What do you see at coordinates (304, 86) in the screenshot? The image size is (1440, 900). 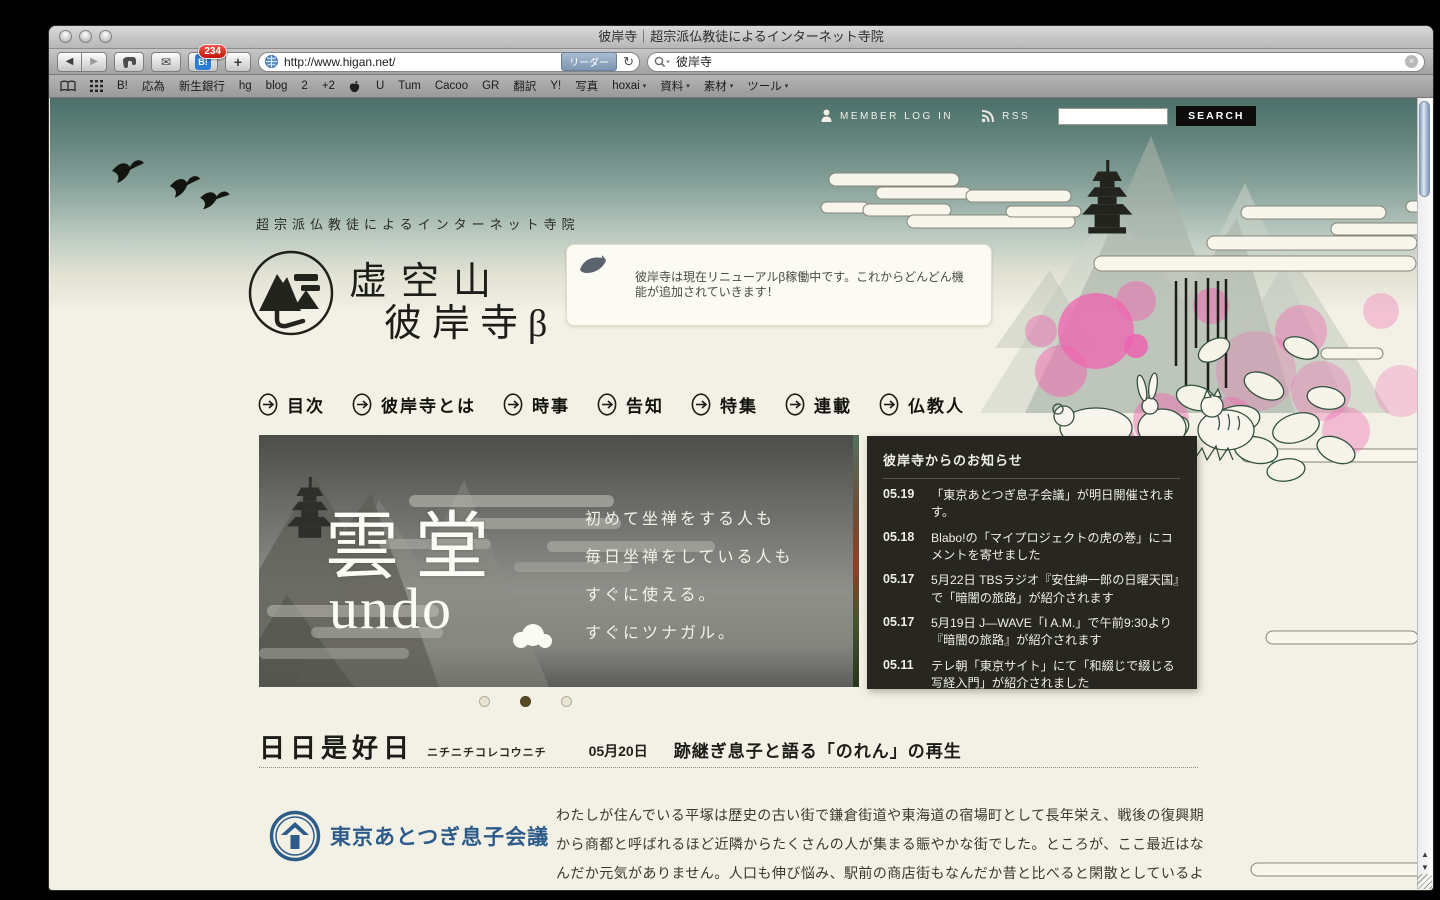 I see `bookmark-item: 2` at bounding box center [304, 86].